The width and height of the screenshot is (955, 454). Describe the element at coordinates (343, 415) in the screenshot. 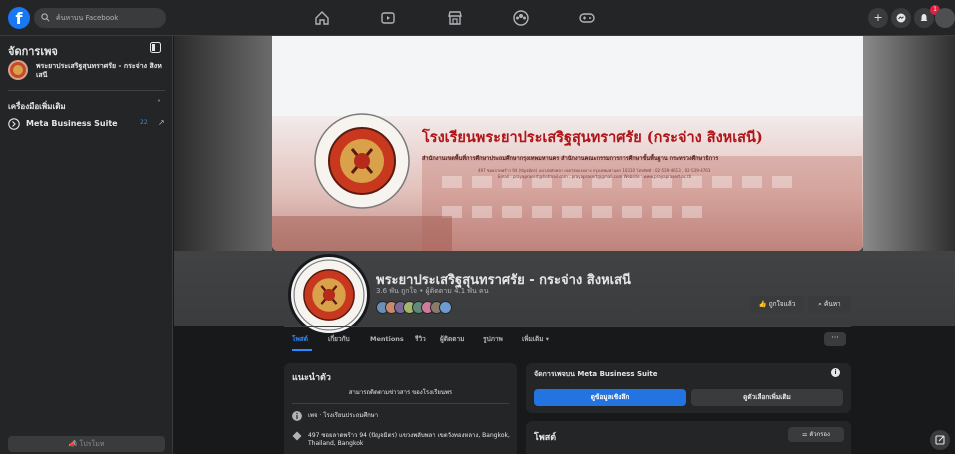

I see `intro-category: เพจ · โรงเรียนประถมศึกษา` at that location.